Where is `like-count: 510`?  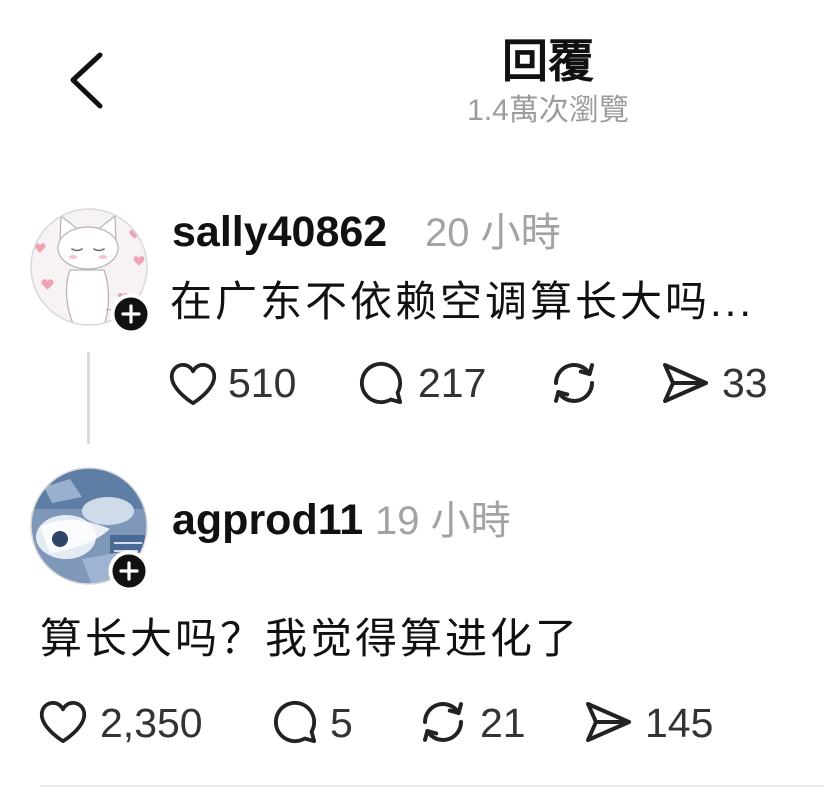
like-count: 510 is located at coordinates (262, 383).